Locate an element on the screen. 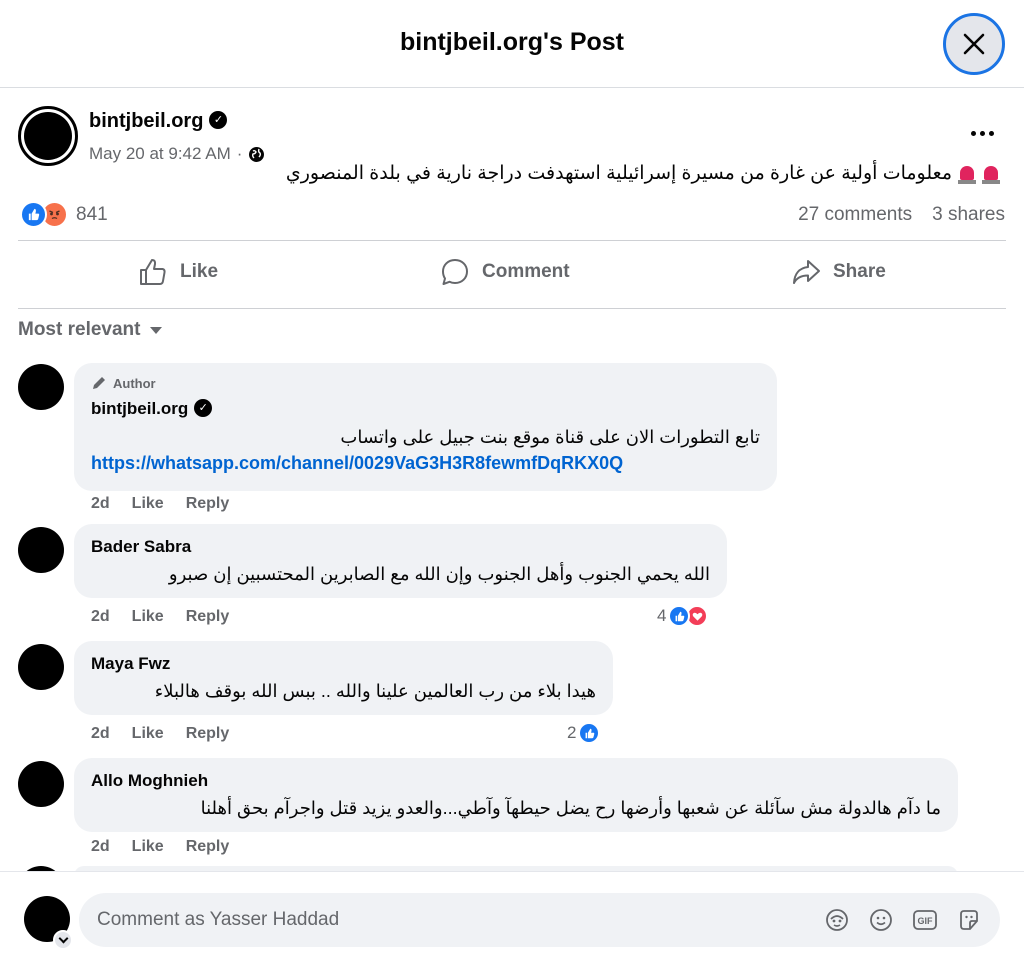 The width and height of the screenshot is (1024, 973). author-badge: Author is located at coordinates (123, 383).